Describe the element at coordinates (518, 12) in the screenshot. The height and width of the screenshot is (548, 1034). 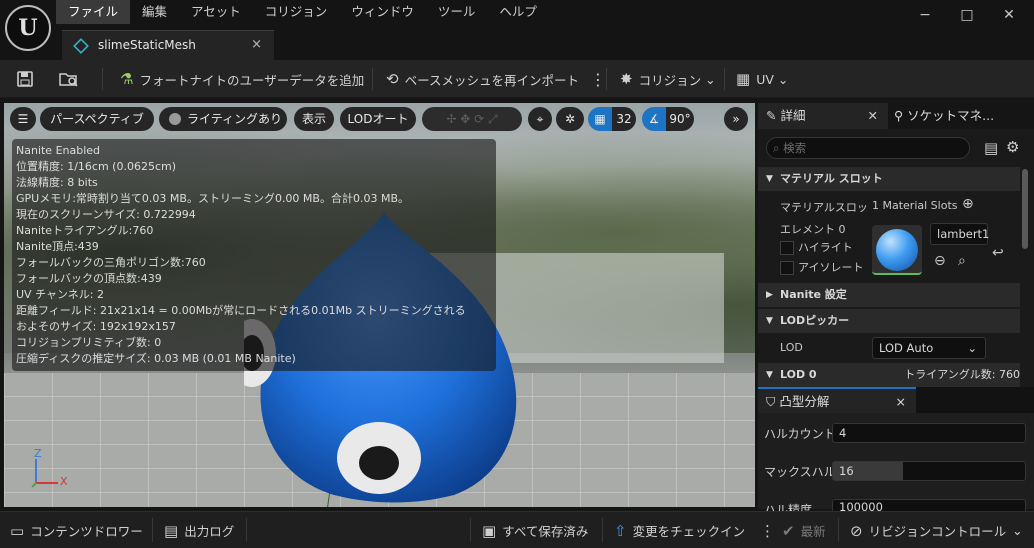
I see `menu-help: ヘルプ` at that location.